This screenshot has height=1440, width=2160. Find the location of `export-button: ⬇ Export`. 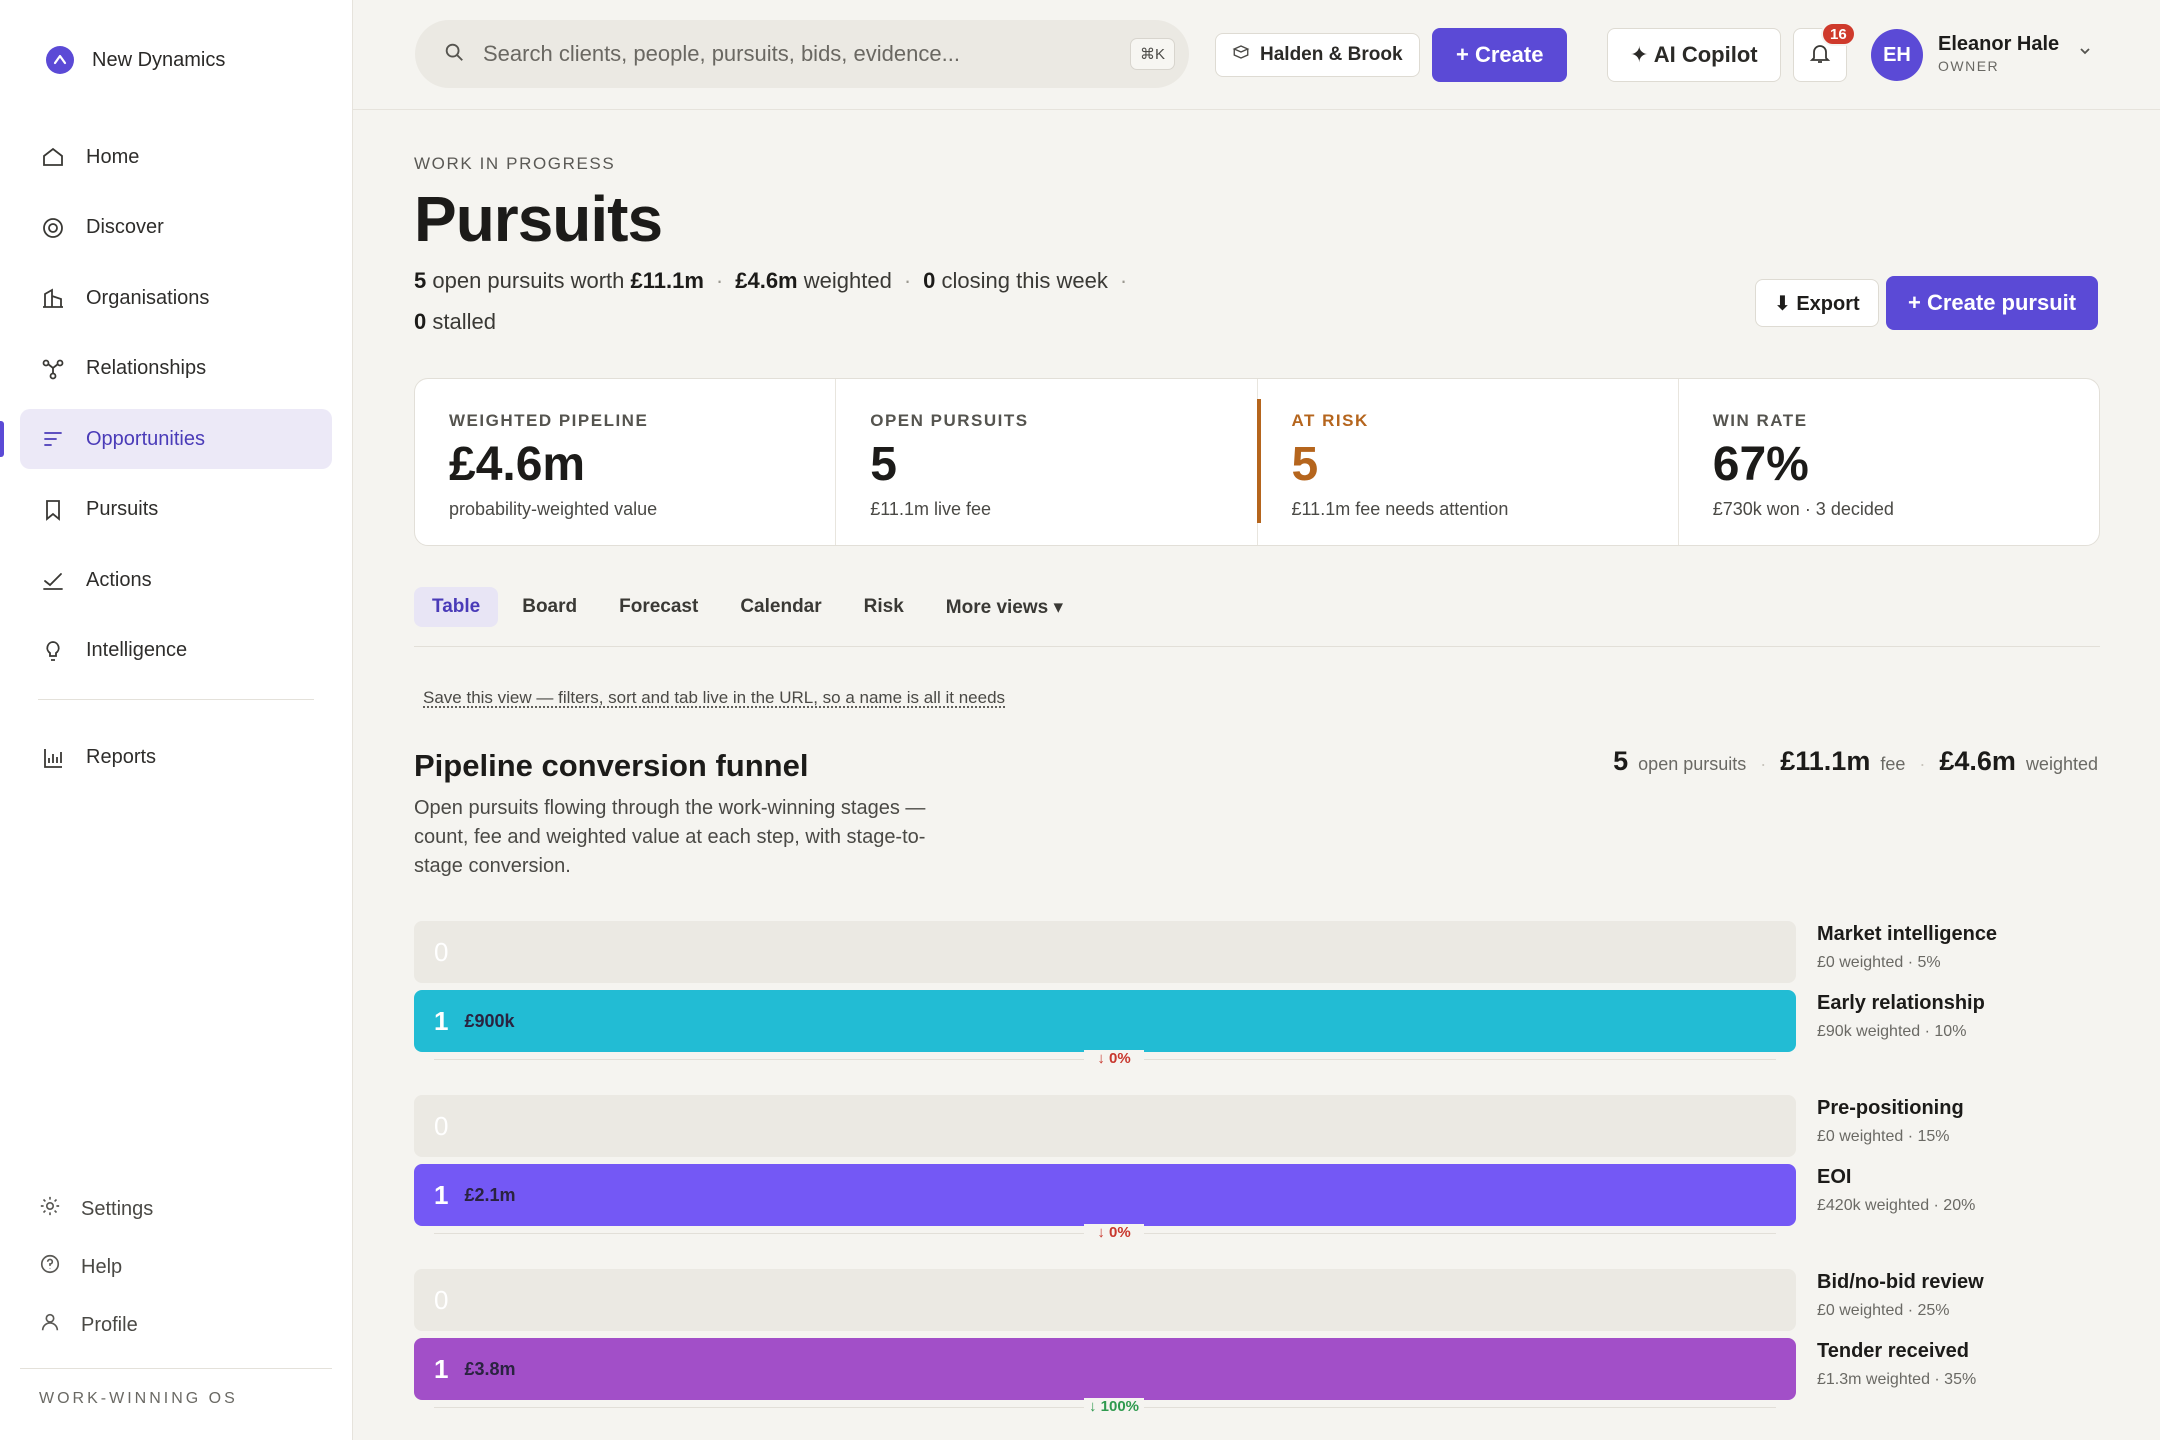

export-button: ⬇ Export is located at coordinates (1817, 303).